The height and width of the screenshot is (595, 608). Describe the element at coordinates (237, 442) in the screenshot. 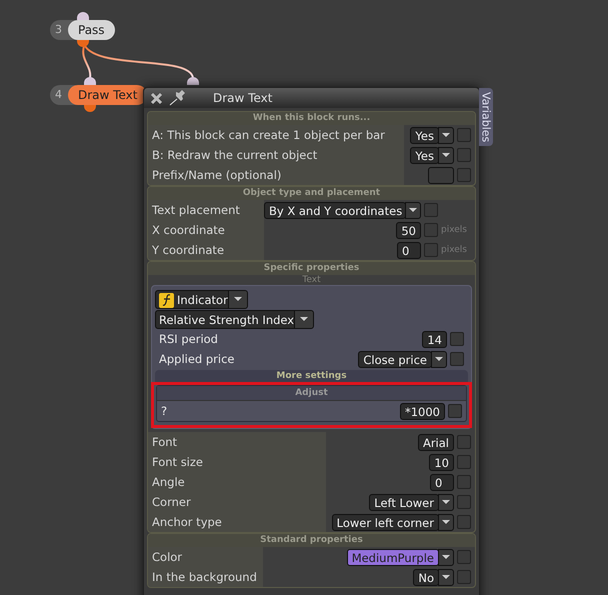

I see `field-label: Font` at that location.